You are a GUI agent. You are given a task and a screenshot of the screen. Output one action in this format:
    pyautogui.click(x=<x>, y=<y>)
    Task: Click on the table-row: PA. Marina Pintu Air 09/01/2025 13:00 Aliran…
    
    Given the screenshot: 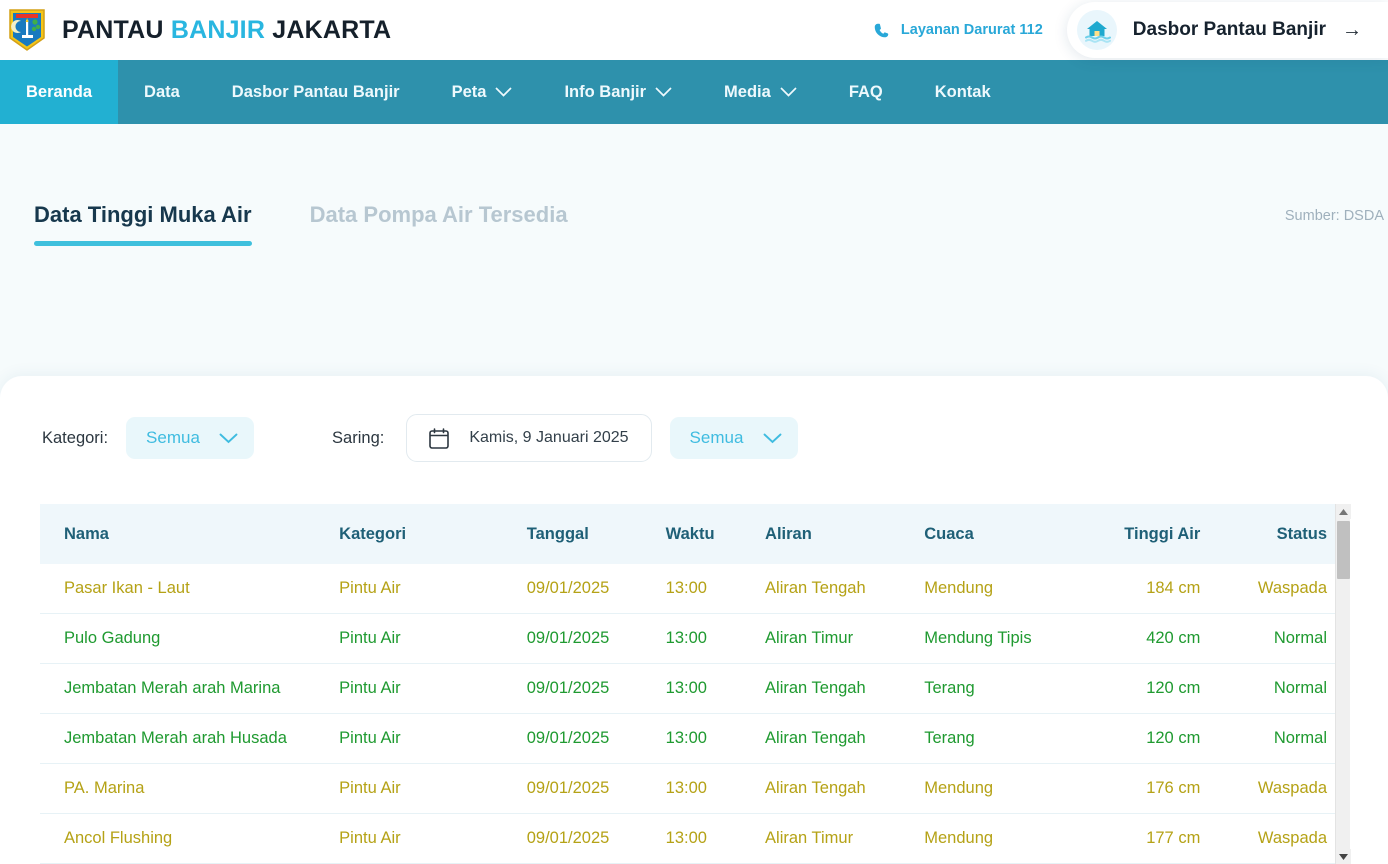 What is the action you would take?
    pyautogui.click(x=687, y=788)
    